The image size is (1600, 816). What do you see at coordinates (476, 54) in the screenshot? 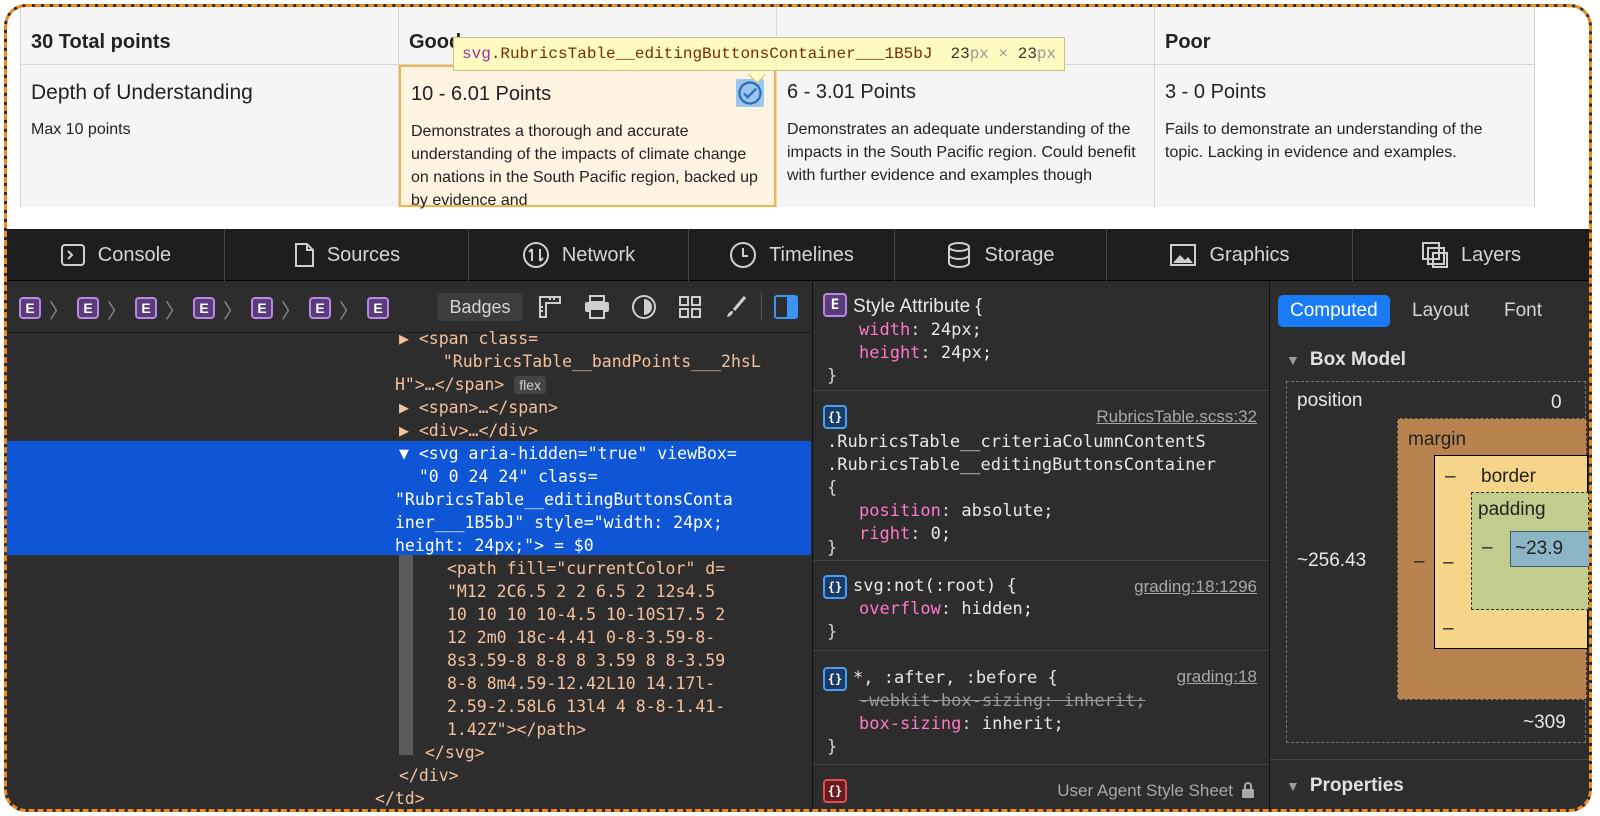
I see `tooltip-tag: svg` at bounding box center [476, 54].